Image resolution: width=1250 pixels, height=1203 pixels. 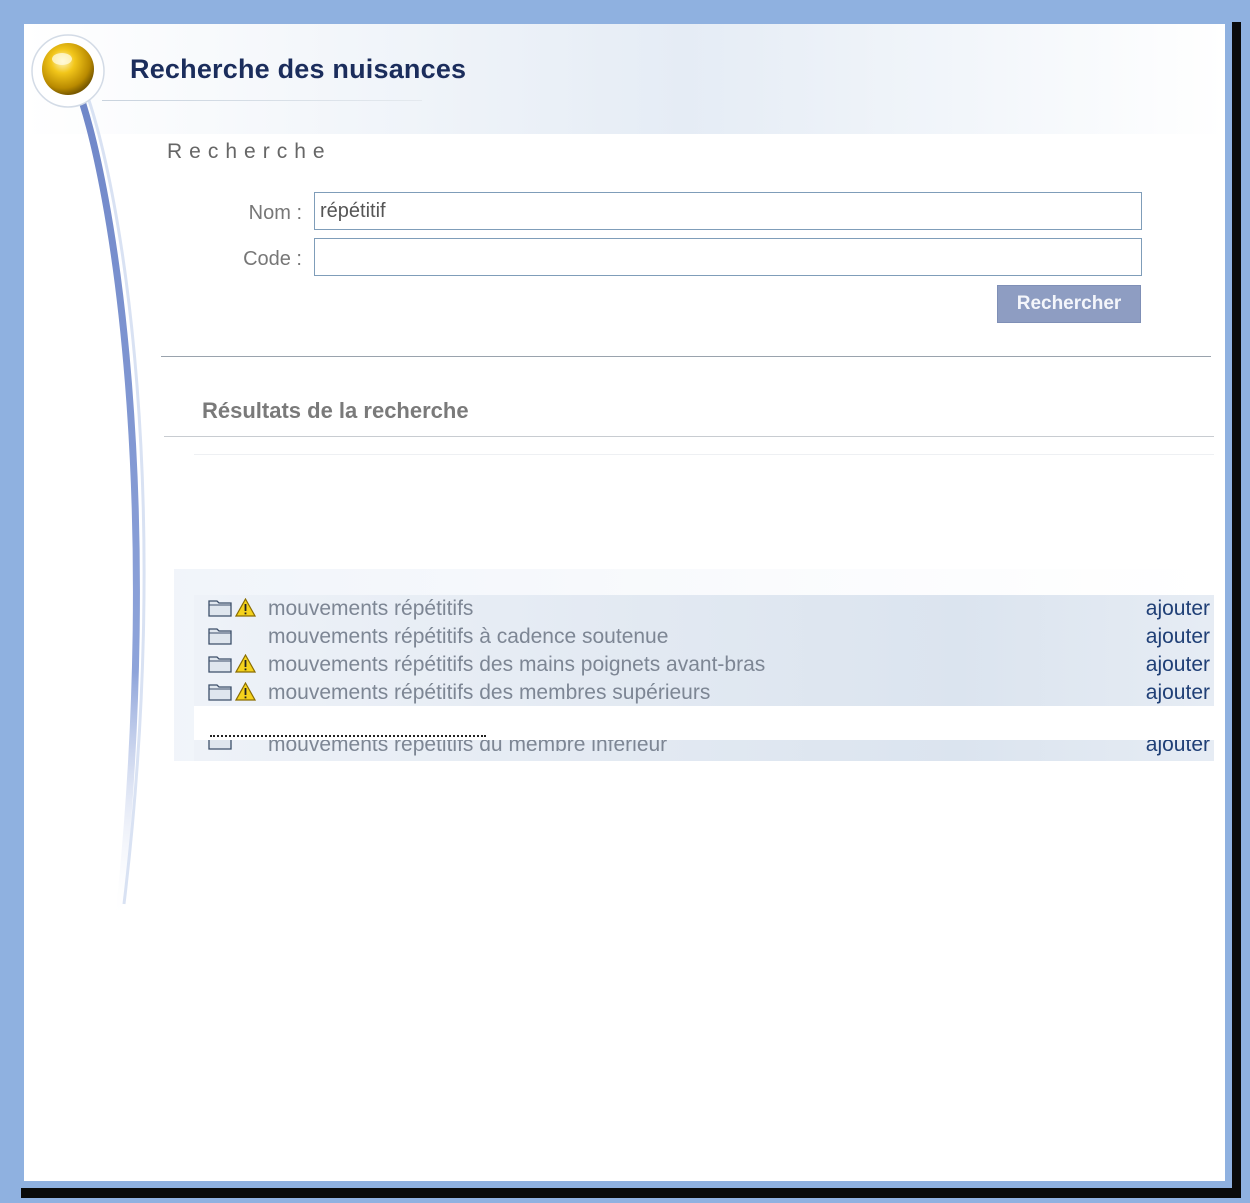 What do you see at coordinates (298, 69) in the screenshot?
I see `page-title: Recherche des nuisances` at bounding box center [298, 69].